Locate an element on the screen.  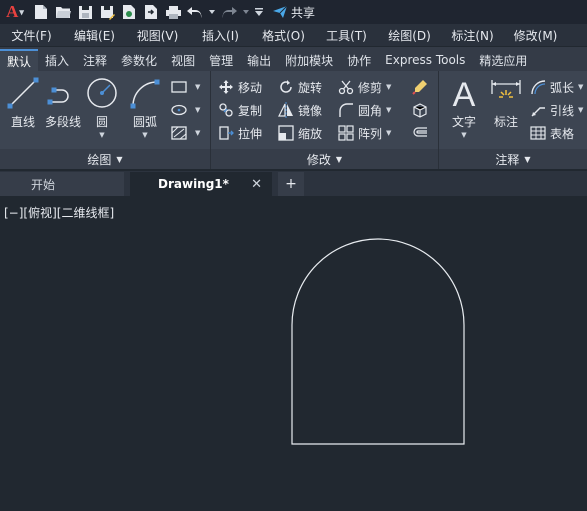
trim-dropdown-icon: ▼ is located at coordinates (388, 87).